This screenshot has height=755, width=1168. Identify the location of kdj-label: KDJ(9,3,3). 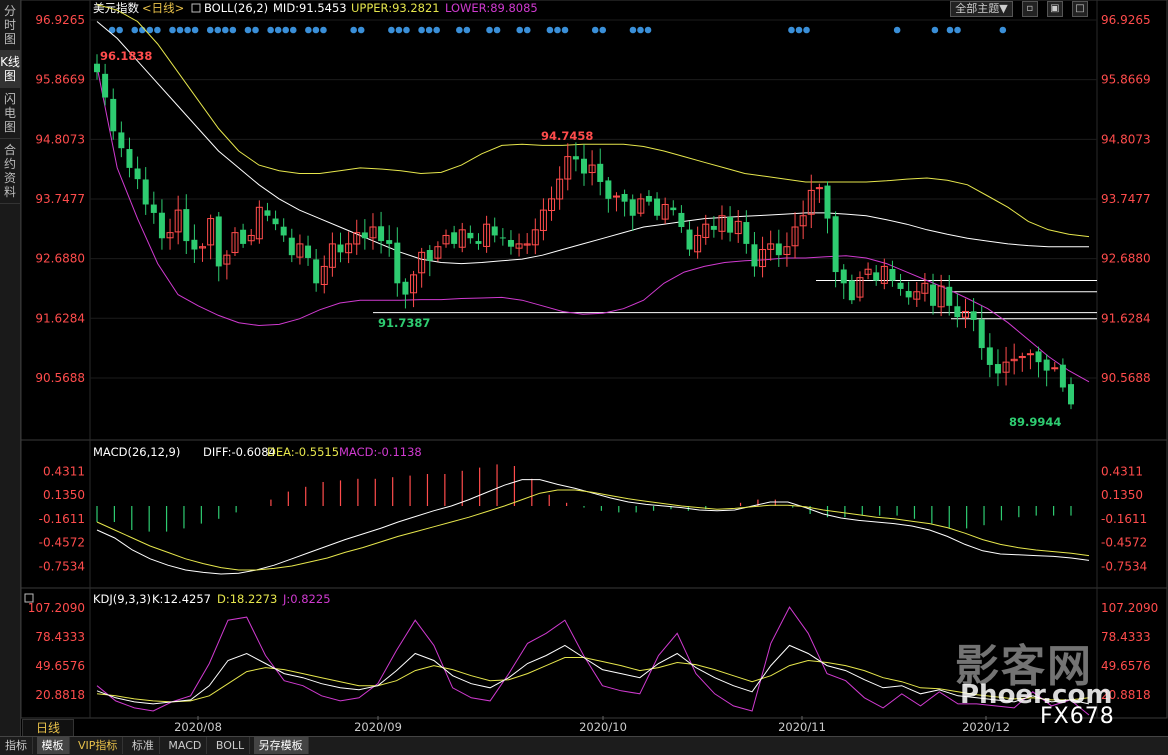
(122, 599).